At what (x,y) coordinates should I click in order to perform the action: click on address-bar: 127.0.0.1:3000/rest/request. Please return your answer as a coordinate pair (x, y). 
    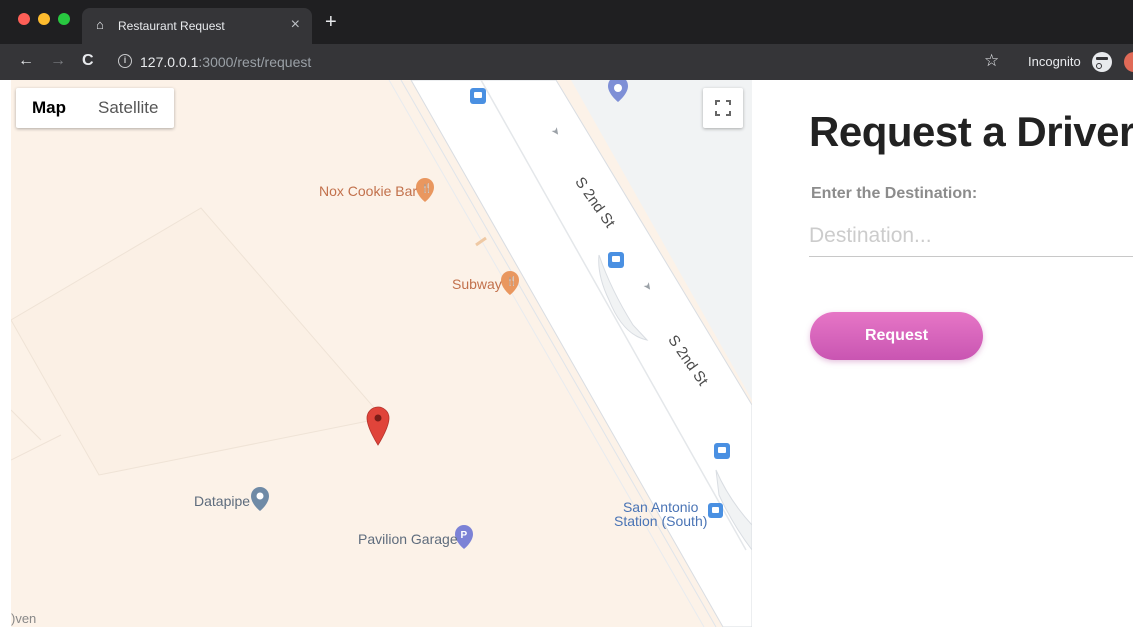
    Looking at the image, I should click on (225, 62).